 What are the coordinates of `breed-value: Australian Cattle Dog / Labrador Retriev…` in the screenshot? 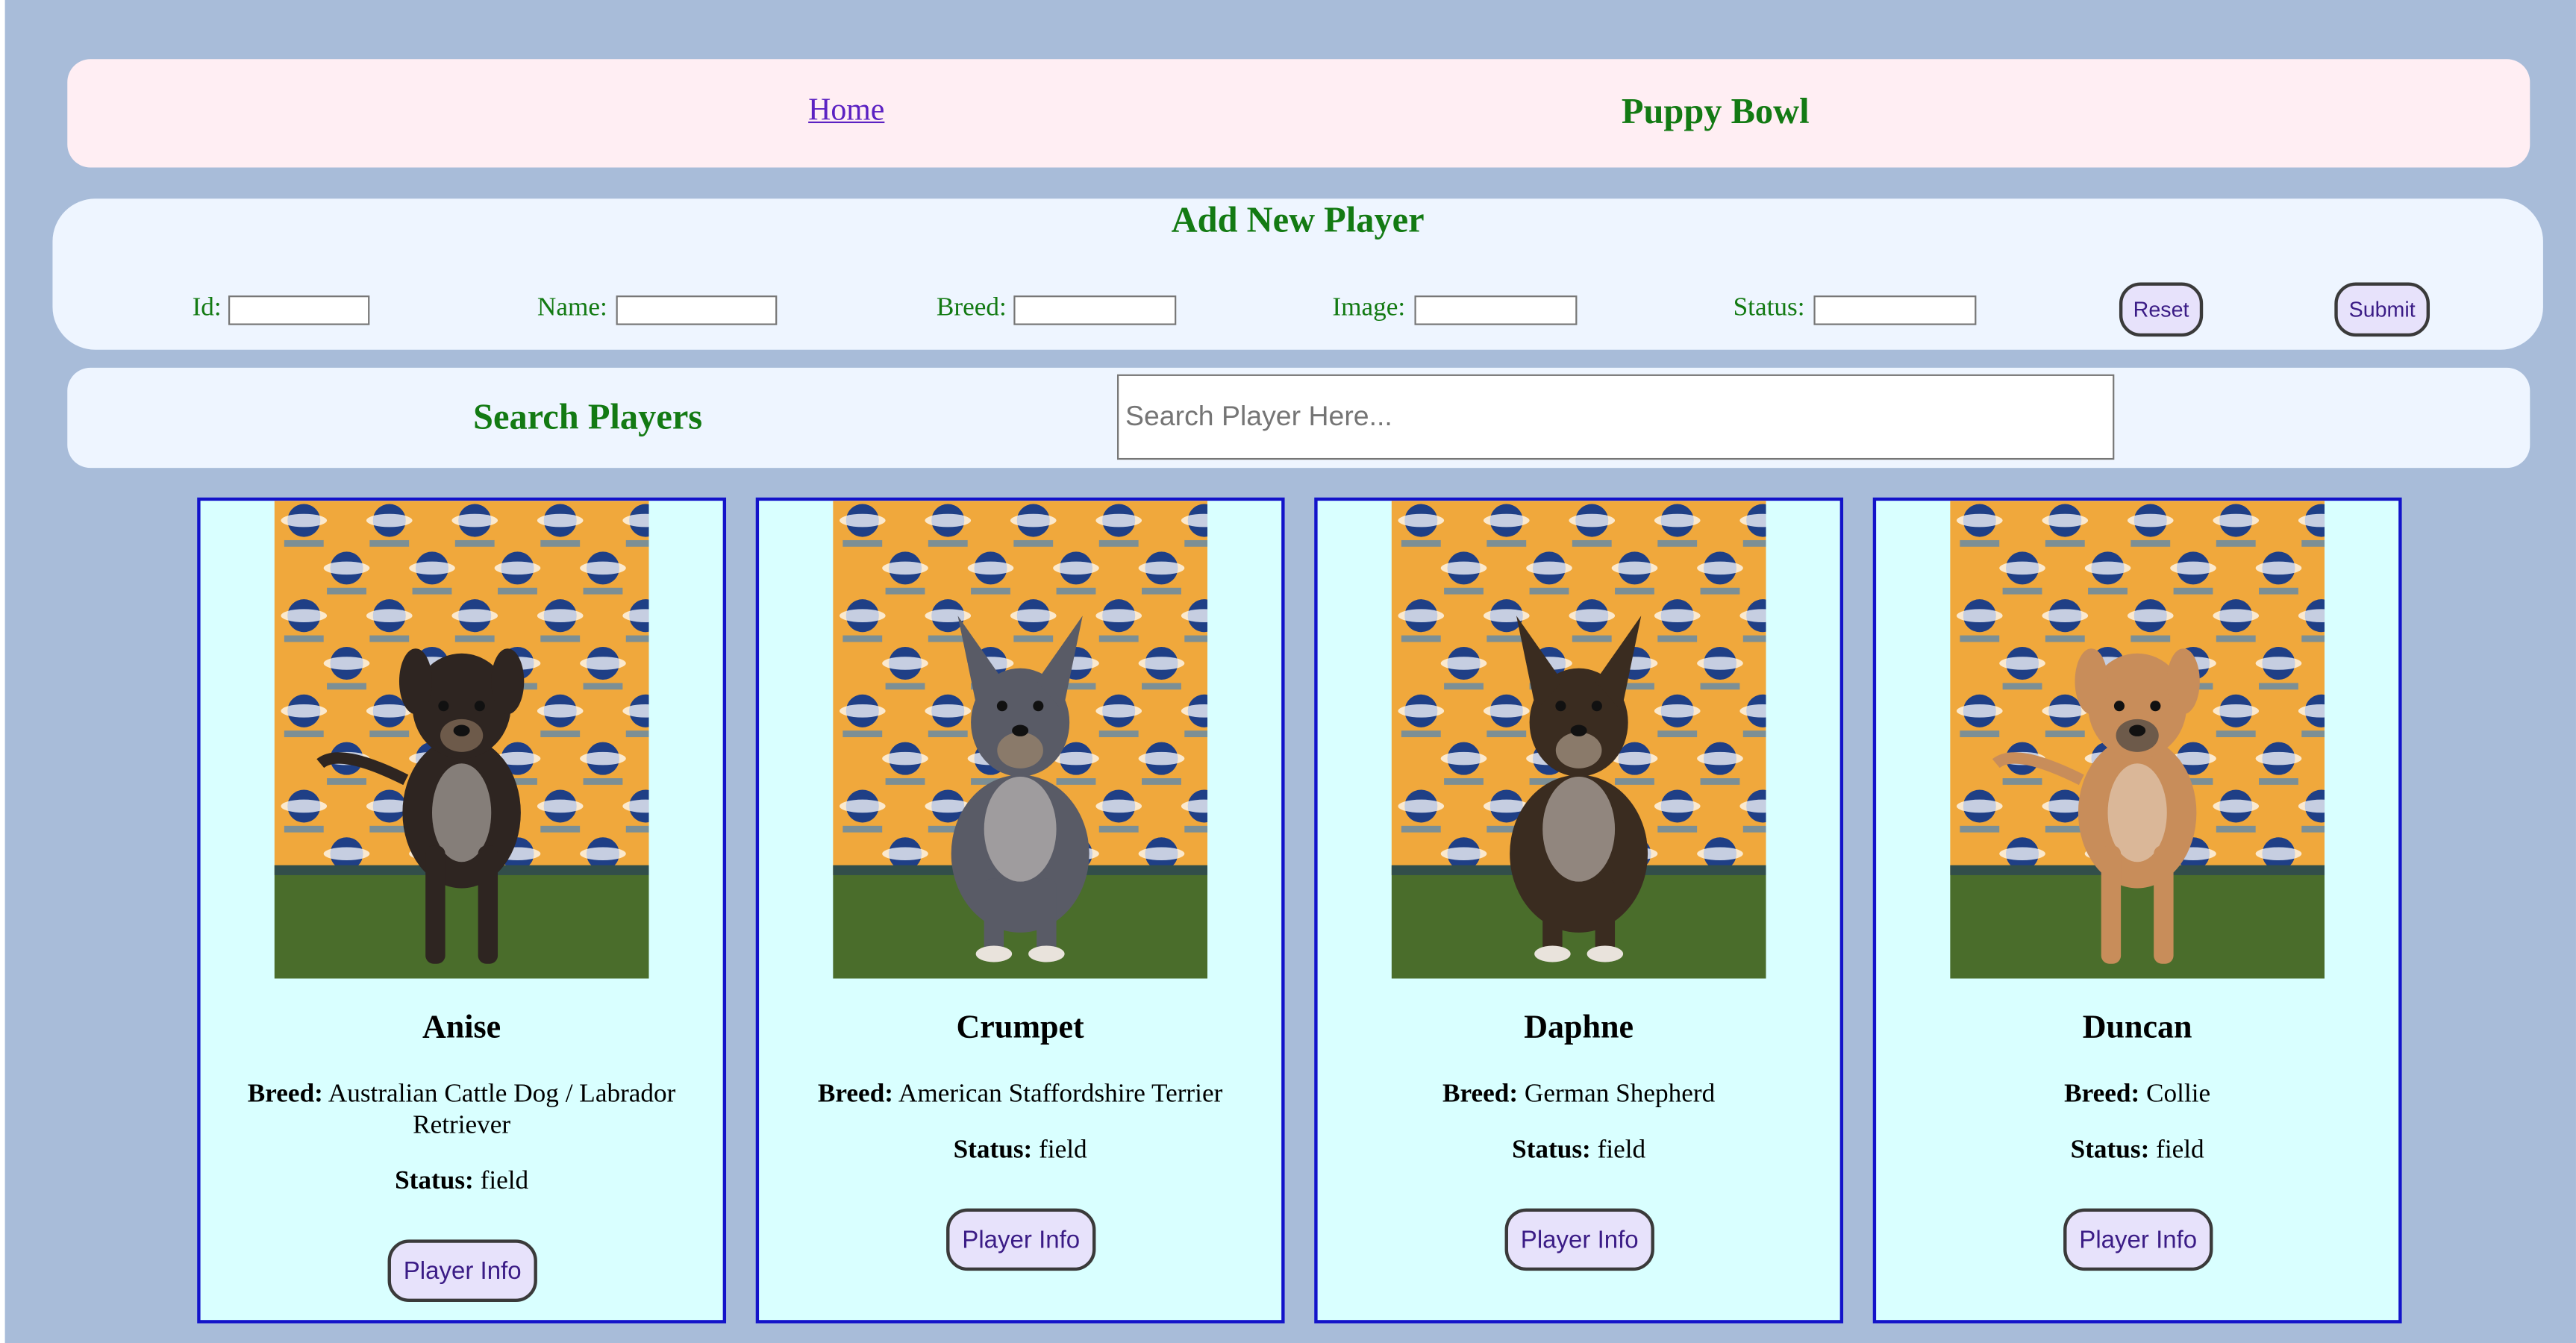 It's located at (502, 1110).